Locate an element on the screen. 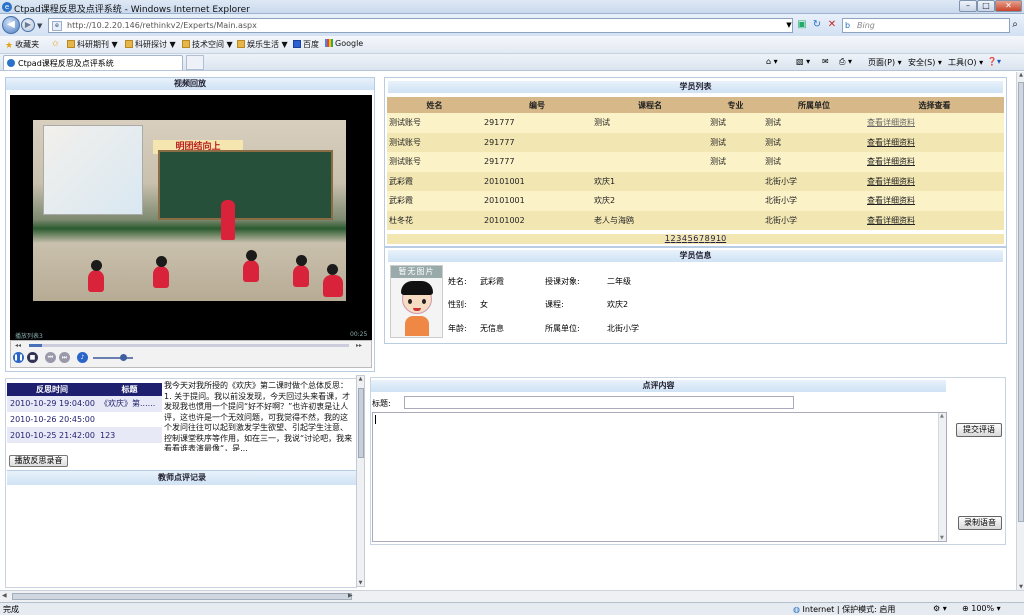 The width and height of the screenshot is (1024, 615). seek-bar is located at coordinates (189, 345).